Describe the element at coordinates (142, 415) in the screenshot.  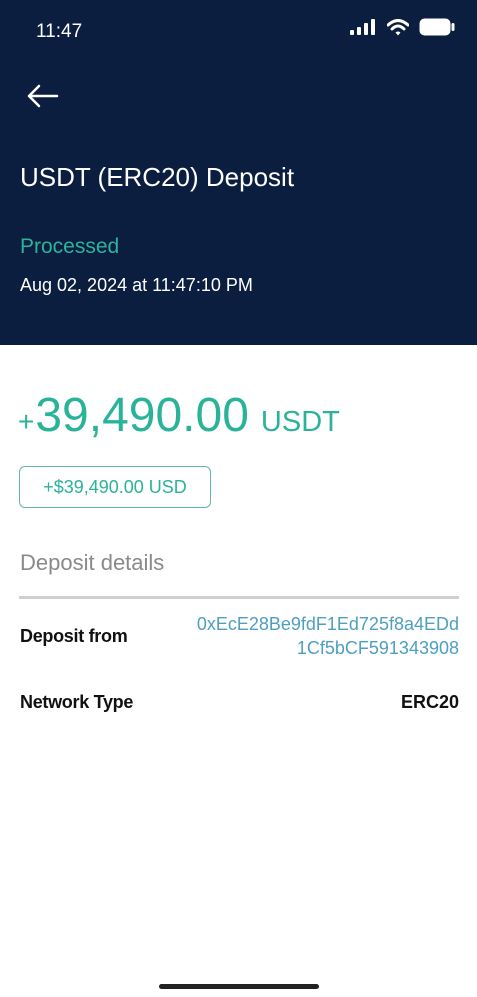
I see `amount-value: 39,490.00` at that location.